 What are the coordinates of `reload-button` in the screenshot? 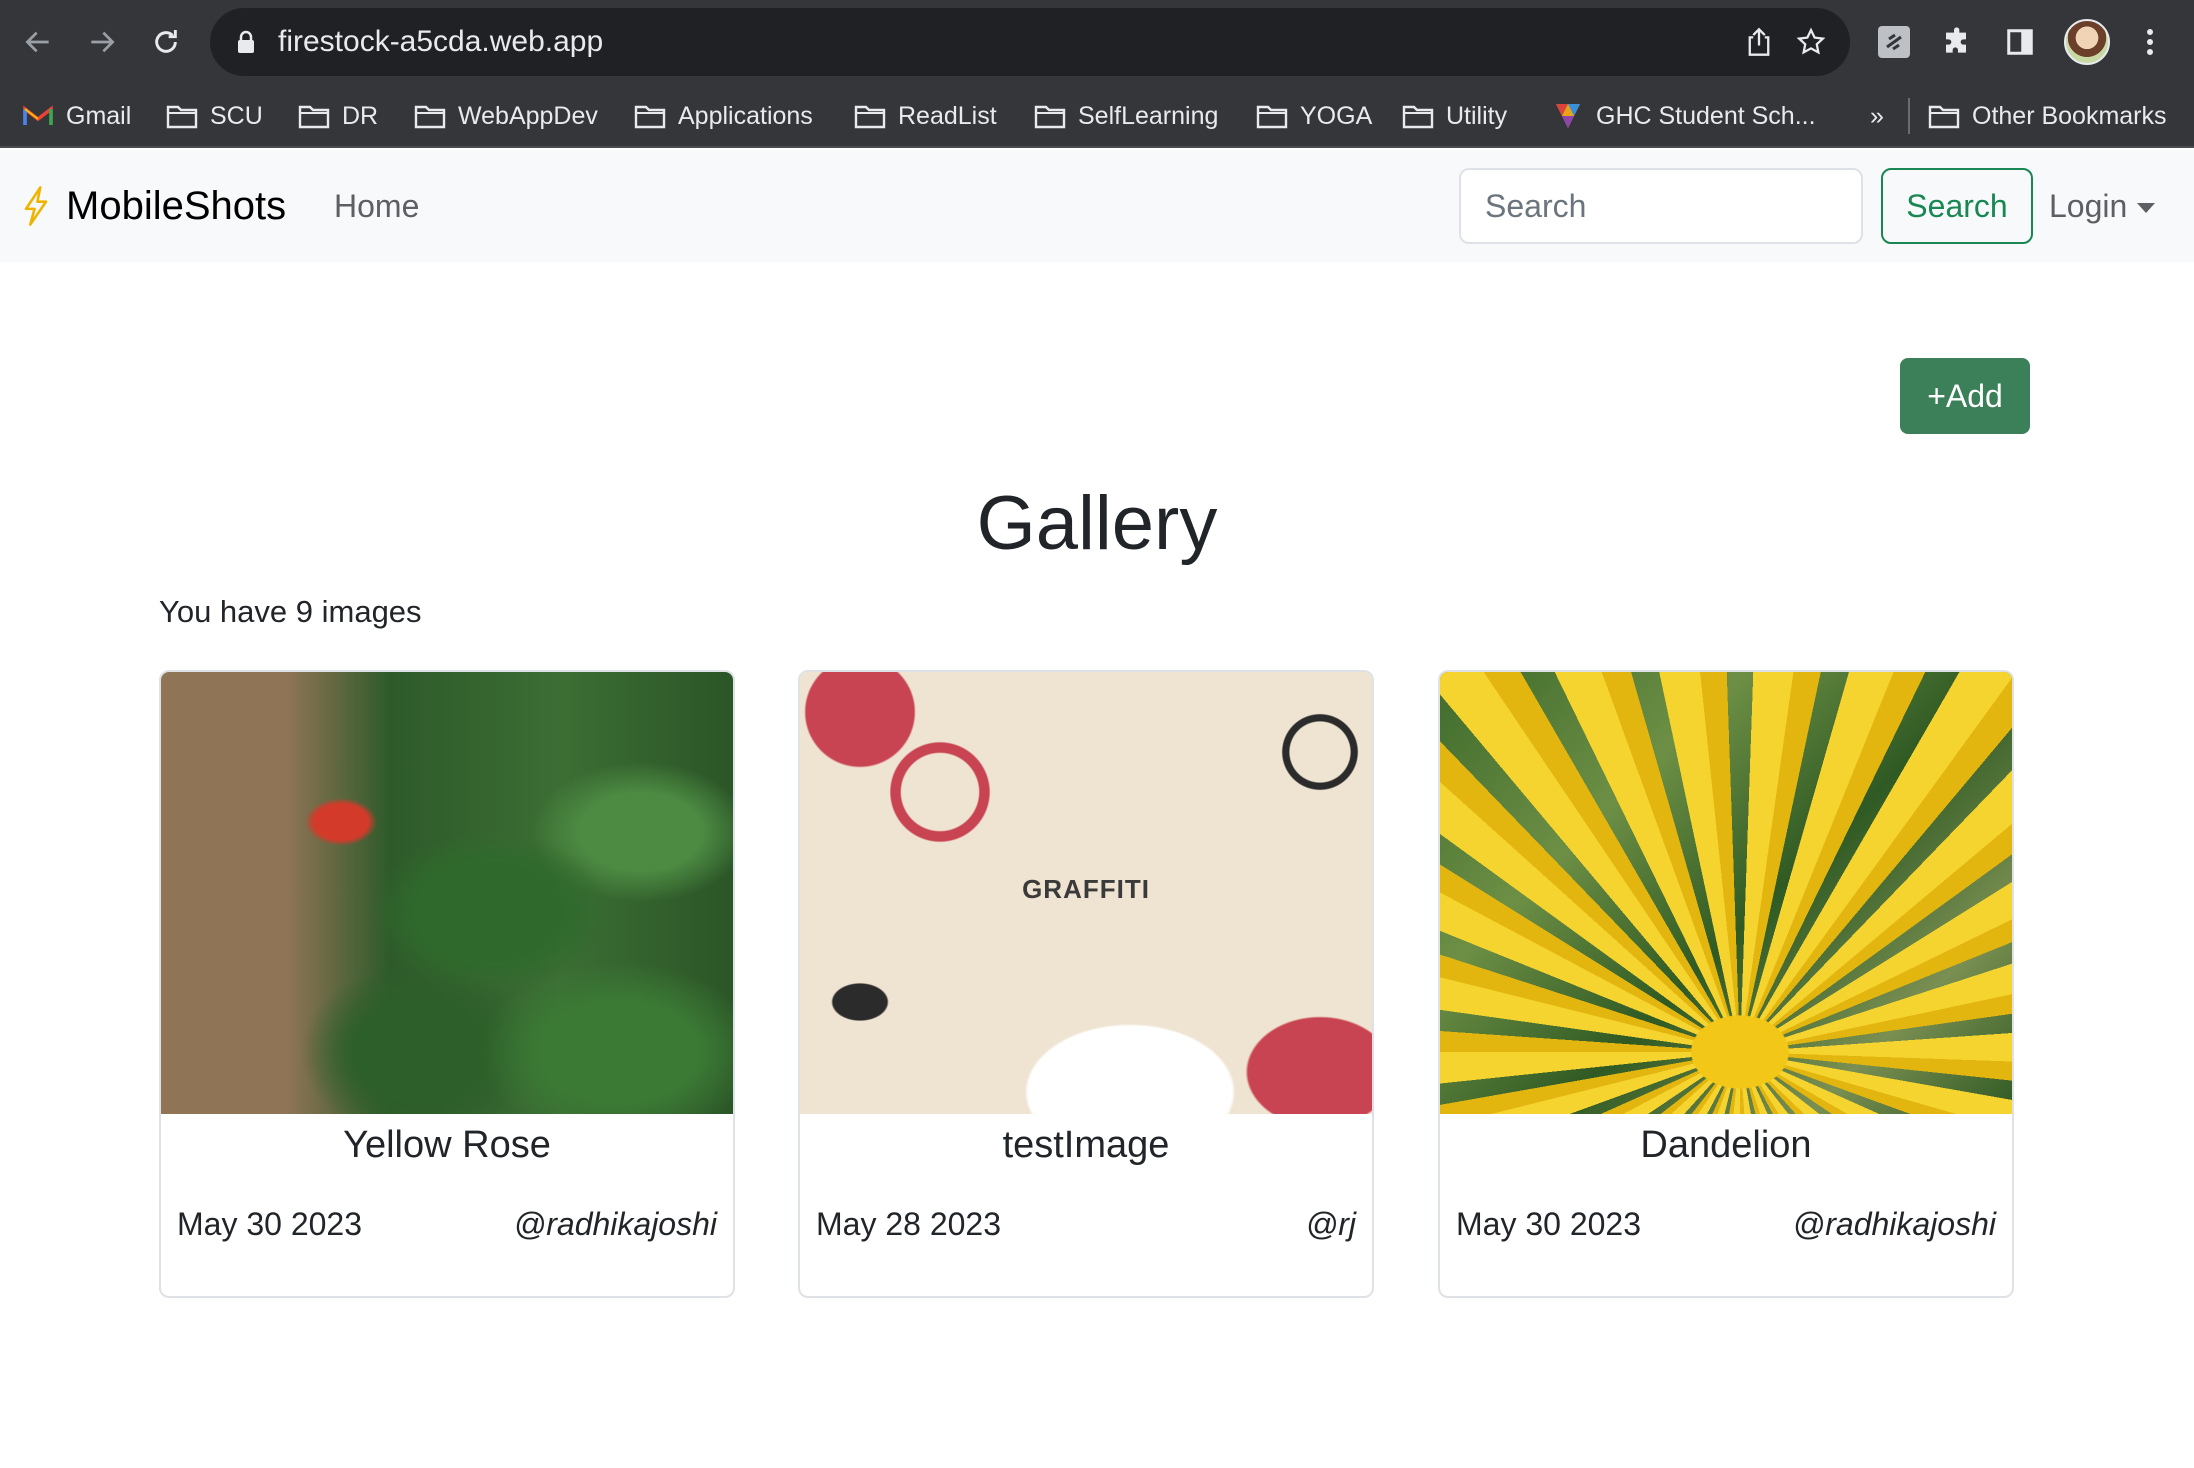 It's located at (166, 42).